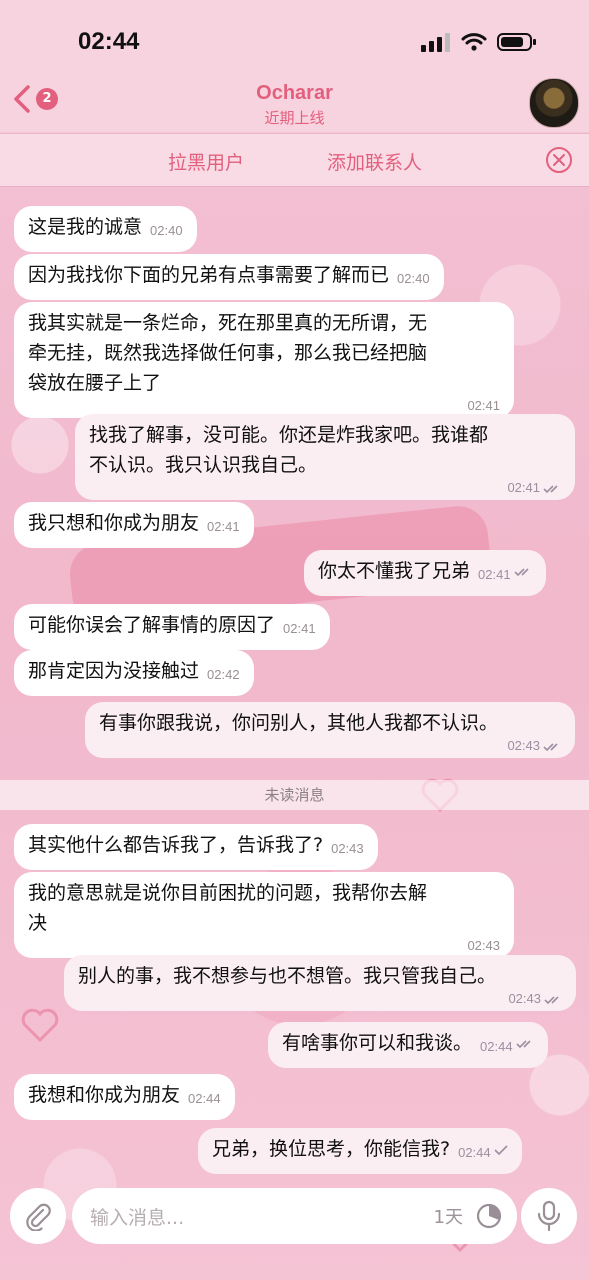 The width and height of the screenshot is (589, 1280). Describe the element at coordinates (95, 383) in the screenshot. I see `message-text-line: 袋放在腰子上了` at that location.